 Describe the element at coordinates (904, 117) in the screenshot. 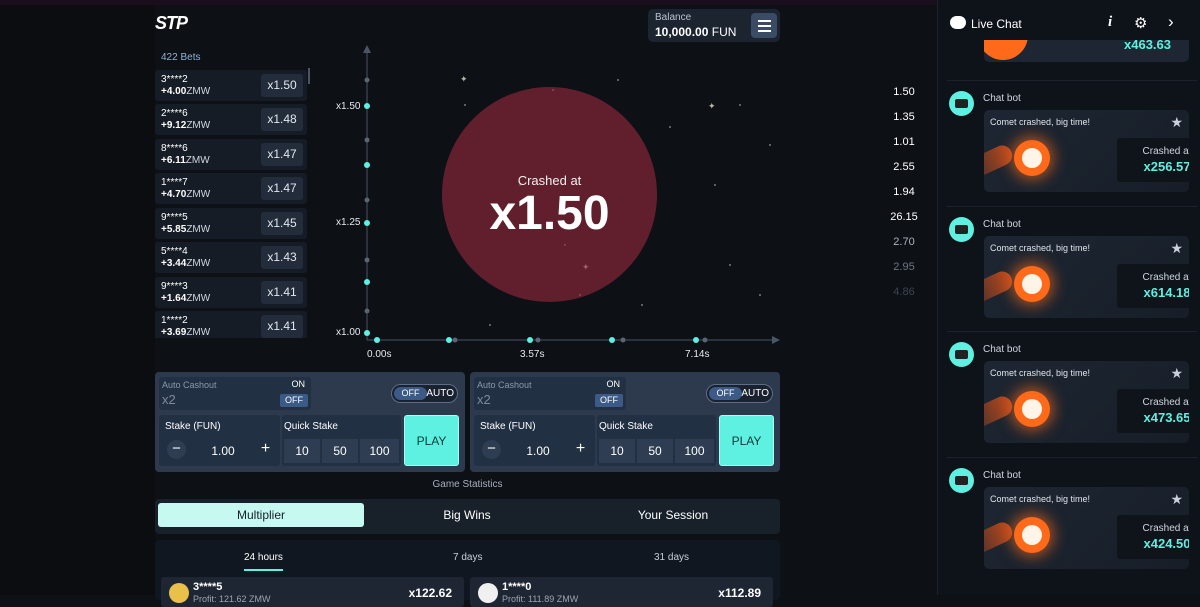

I see `history-multiplier: 1.35` at that location.